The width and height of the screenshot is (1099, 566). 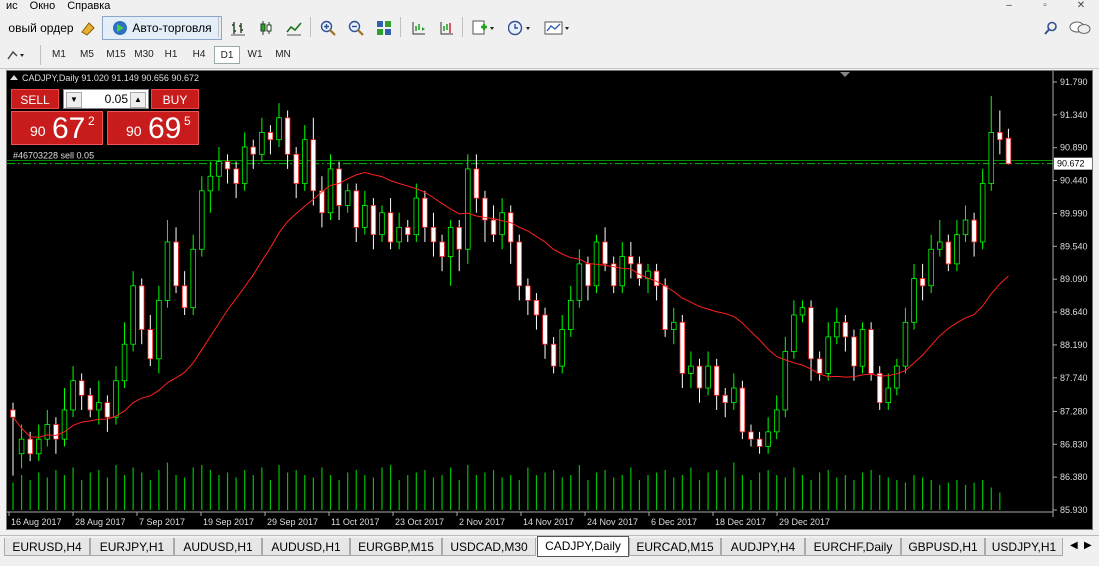 What do you see at coordinates (1088, 545) in the screenshot?
I see `tab-scroll-right-icon: ▶` at bounding box center [1088, 545].